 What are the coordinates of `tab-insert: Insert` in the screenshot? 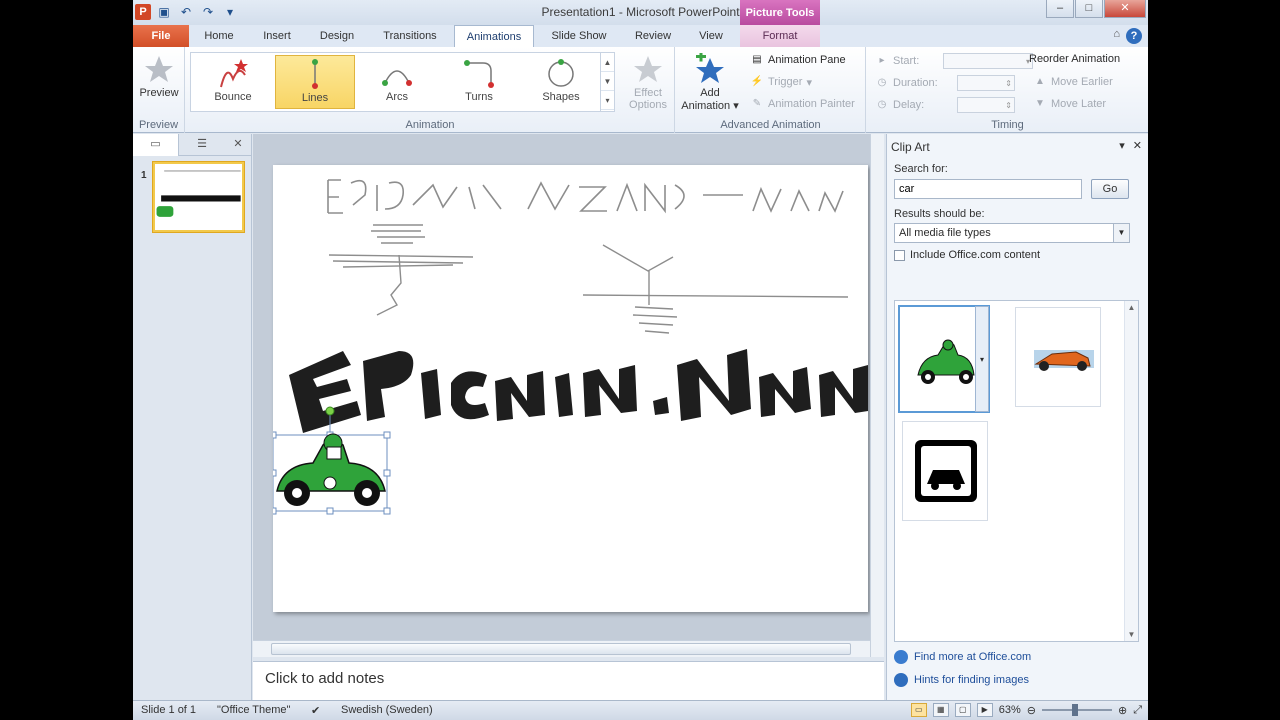 It's located at (277, 36).